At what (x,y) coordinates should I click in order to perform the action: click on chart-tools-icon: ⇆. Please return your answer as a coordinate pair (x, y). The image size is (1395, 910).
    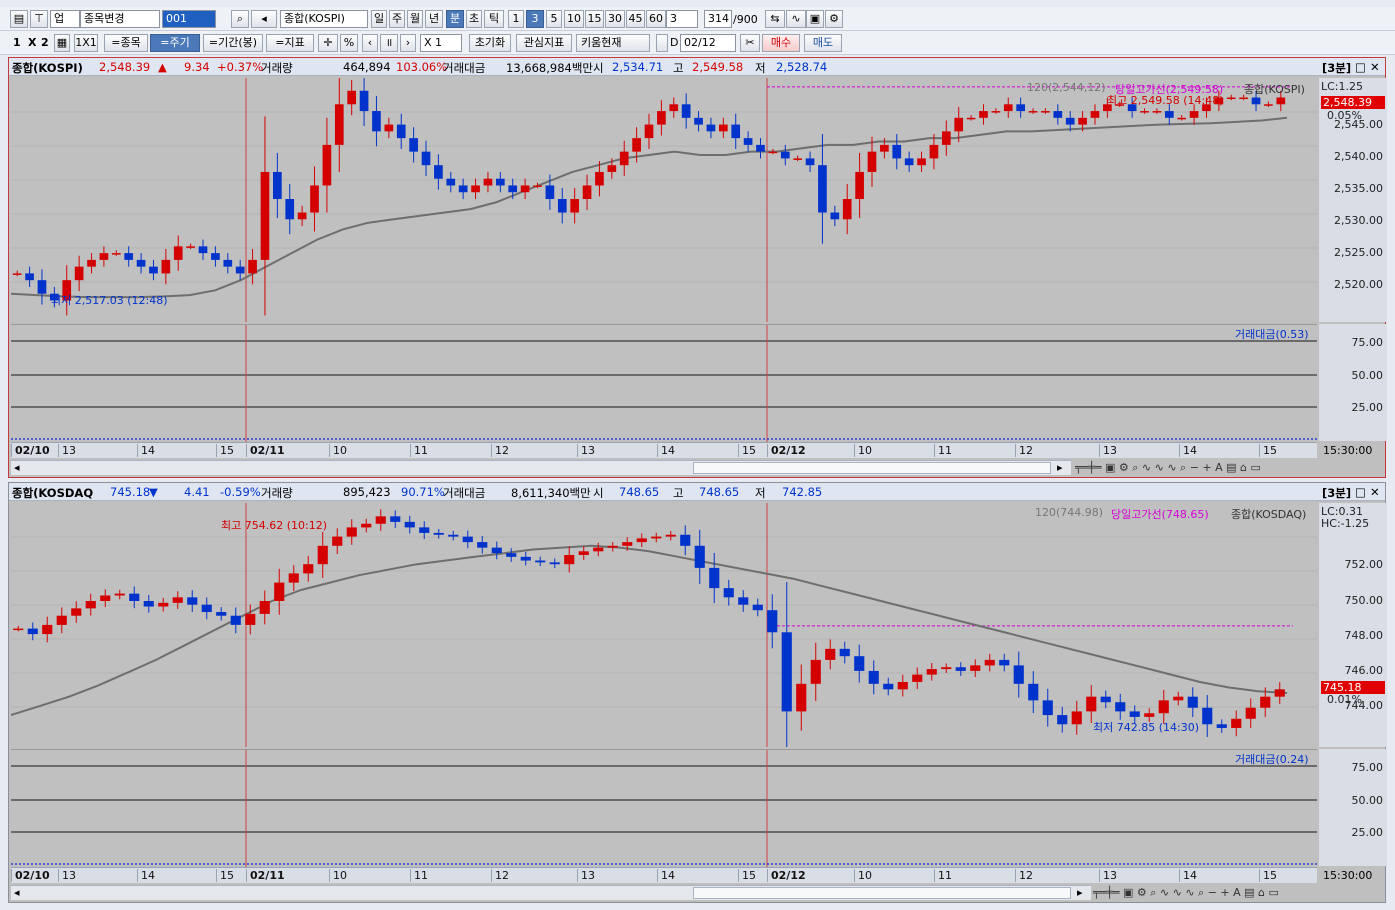
    Looking at the image, I should click on (775, 19).